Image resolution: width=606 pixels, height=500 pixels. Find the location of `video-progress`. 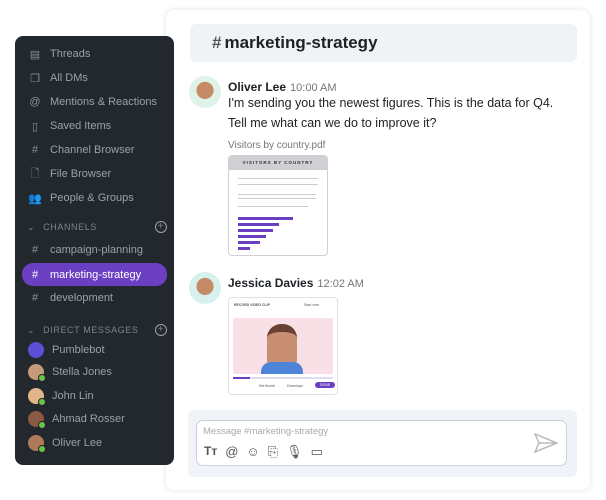

video-progress is located at coordinates (283, 378).